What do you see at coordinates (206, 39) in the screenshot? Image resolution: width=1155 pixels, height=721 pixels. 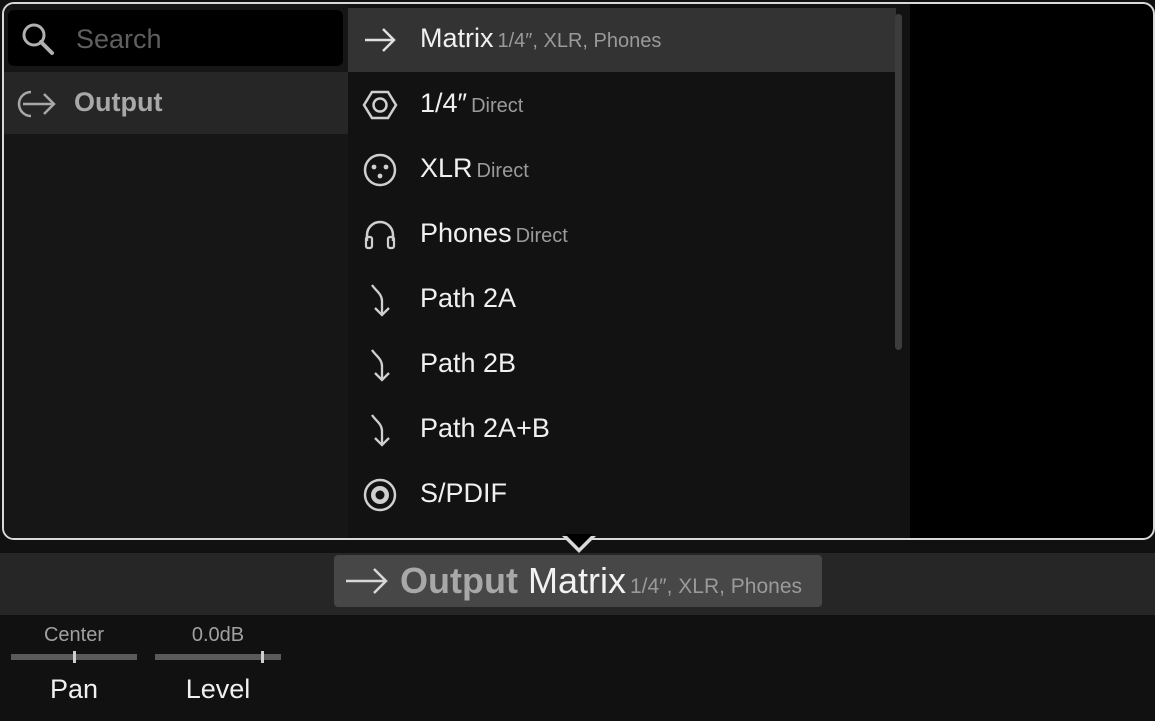 I see `search-input` at bounding box center [206, 39].